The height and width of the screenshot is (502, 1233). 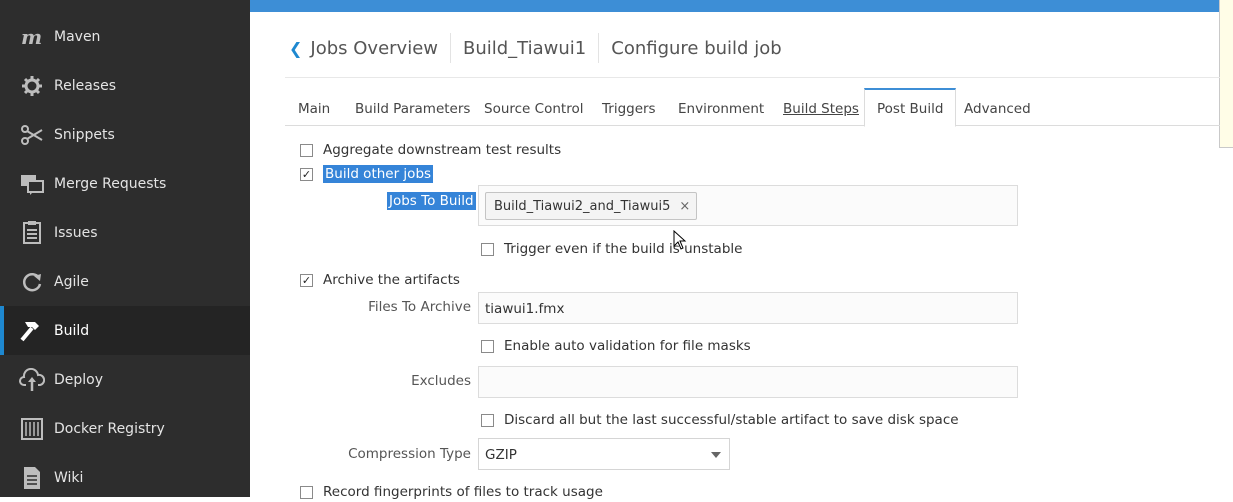 What do you see at coordinates (441, 381) in the screenshot?
I see `excludes-label: Excludes` at bounding box center [441, 381].